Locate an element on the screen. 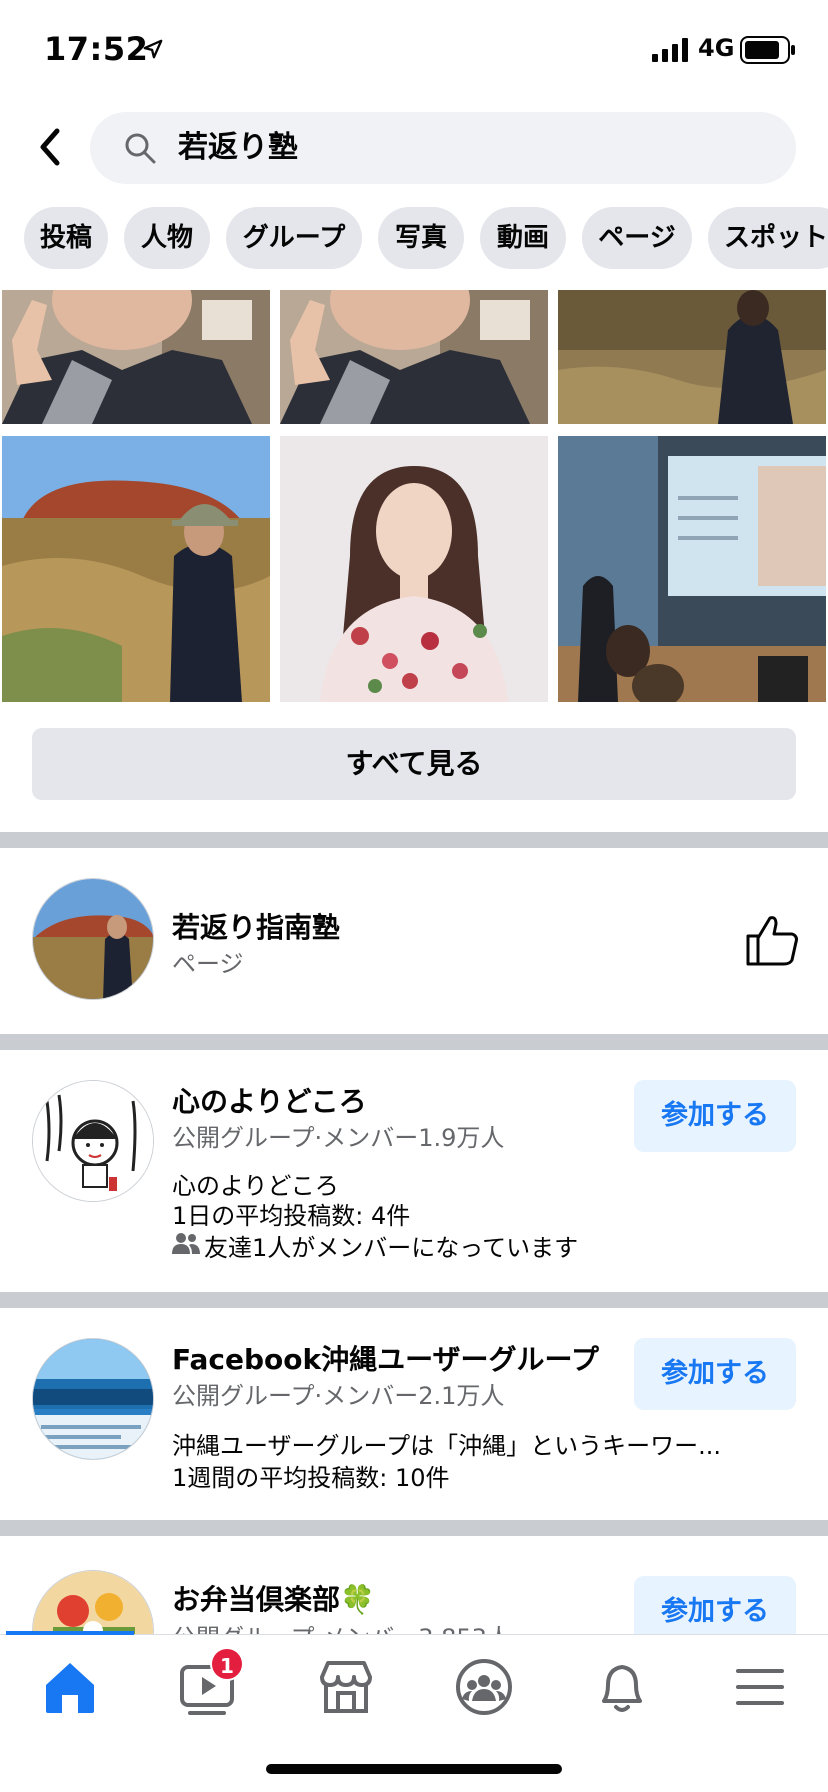  chip-places: スポット is located at coordinates (768, 238).